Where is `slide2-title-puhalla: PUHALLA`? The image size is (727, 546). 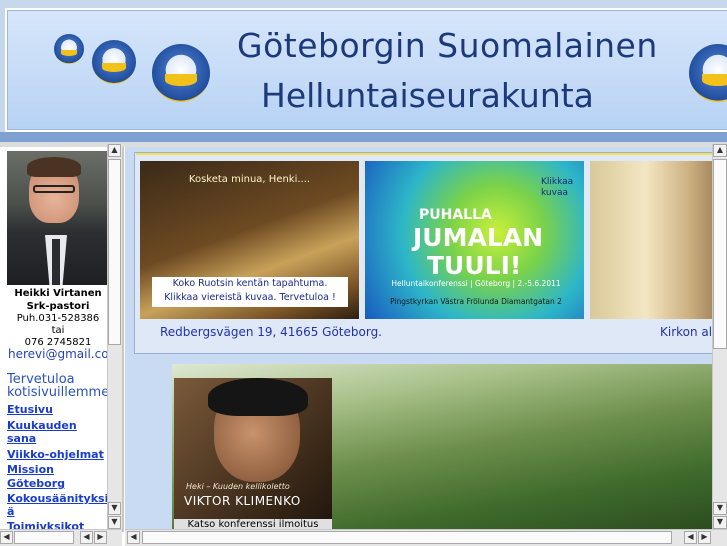 slide2-title-puhalla: PUHALLA is located at coordinates (455, 215).